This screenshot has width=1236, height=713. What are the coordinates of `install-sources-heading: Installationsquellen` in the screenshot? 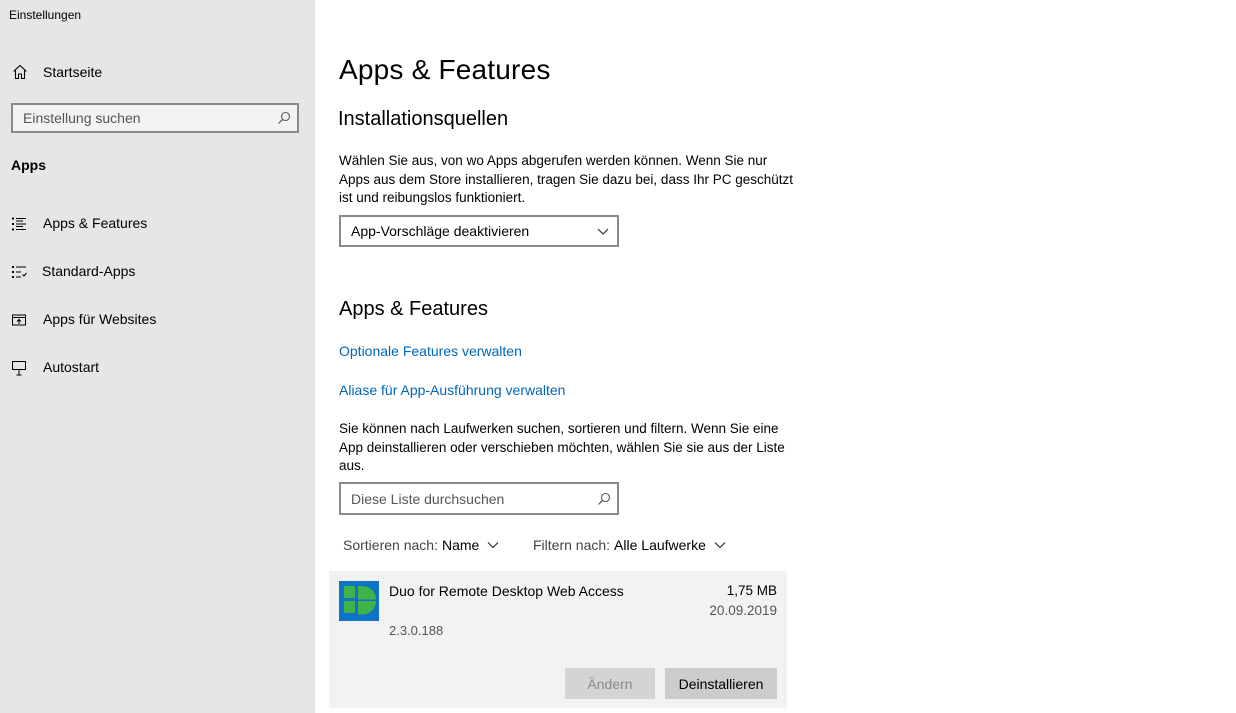 It's located at (423, 119).